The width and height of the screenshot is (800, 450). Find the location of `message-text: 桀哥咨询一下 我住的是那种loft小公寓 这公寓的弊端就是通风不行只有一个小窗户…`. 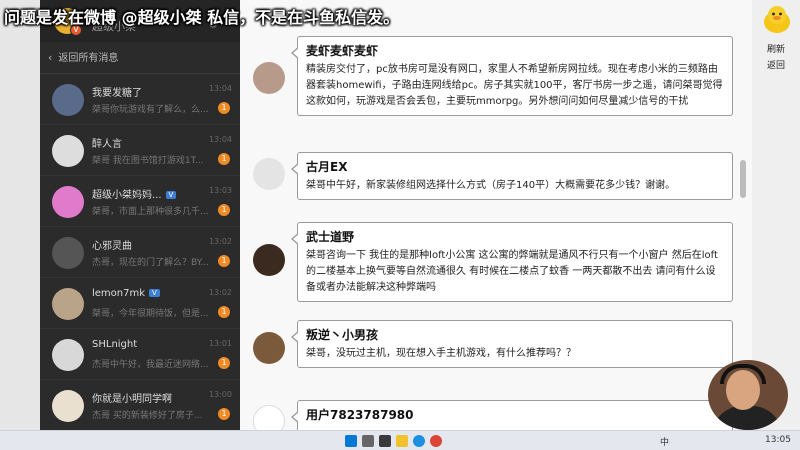

message-text: 桀哥咨询一下 我住的是那种loft小公寓 这公寓的弊端就是通风不行只有一个小窗户… is located at coordinates (512, 271).